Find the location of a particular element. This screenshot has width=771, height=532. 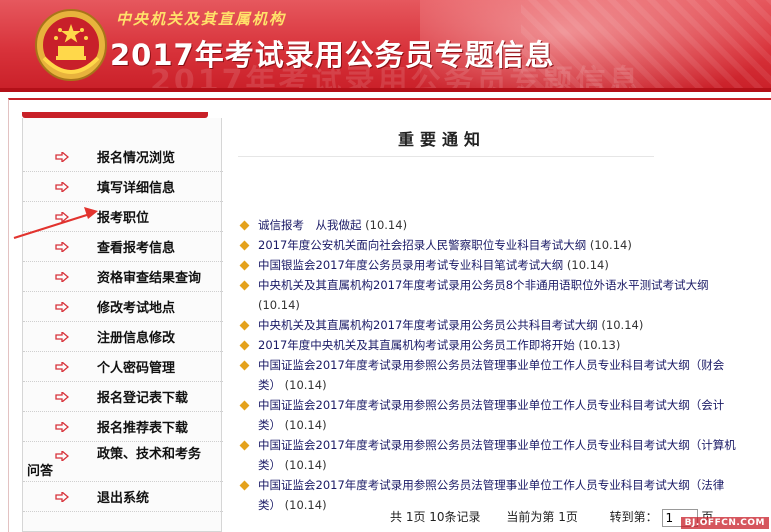

news-link: 中国银监会2017年度公务员录用考试专业科目笔试考试大纲 is located at coordinates (410, 265).